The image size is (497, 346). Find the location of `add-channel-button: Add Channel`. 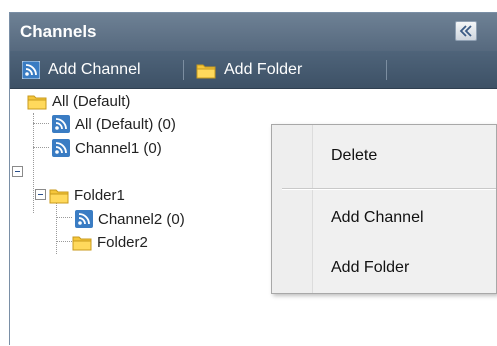

add-channel-button: Add Channel is located at coordinates (81, 70).